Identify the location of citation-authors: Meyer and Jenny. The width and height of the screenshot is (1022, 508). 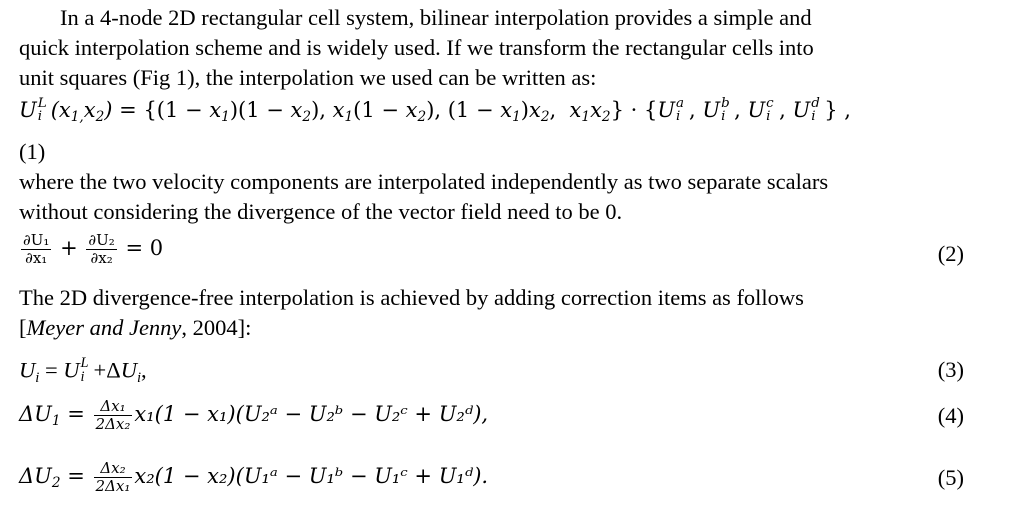
(104, 327).